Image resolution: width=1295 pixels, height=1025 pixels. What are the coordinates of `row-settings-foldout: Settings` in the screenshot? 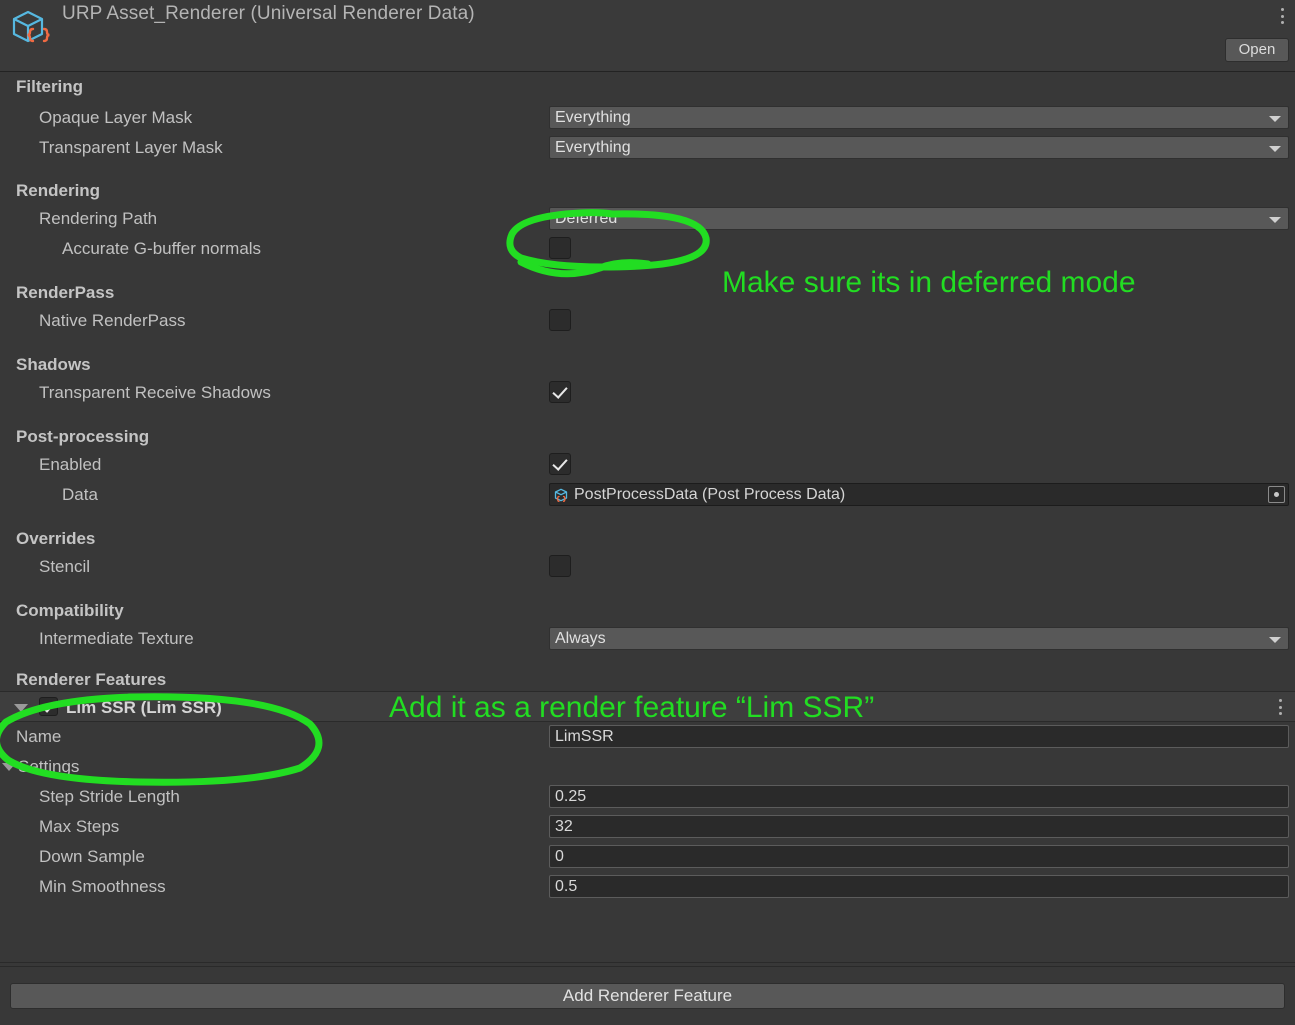 It's located at (647, 767).